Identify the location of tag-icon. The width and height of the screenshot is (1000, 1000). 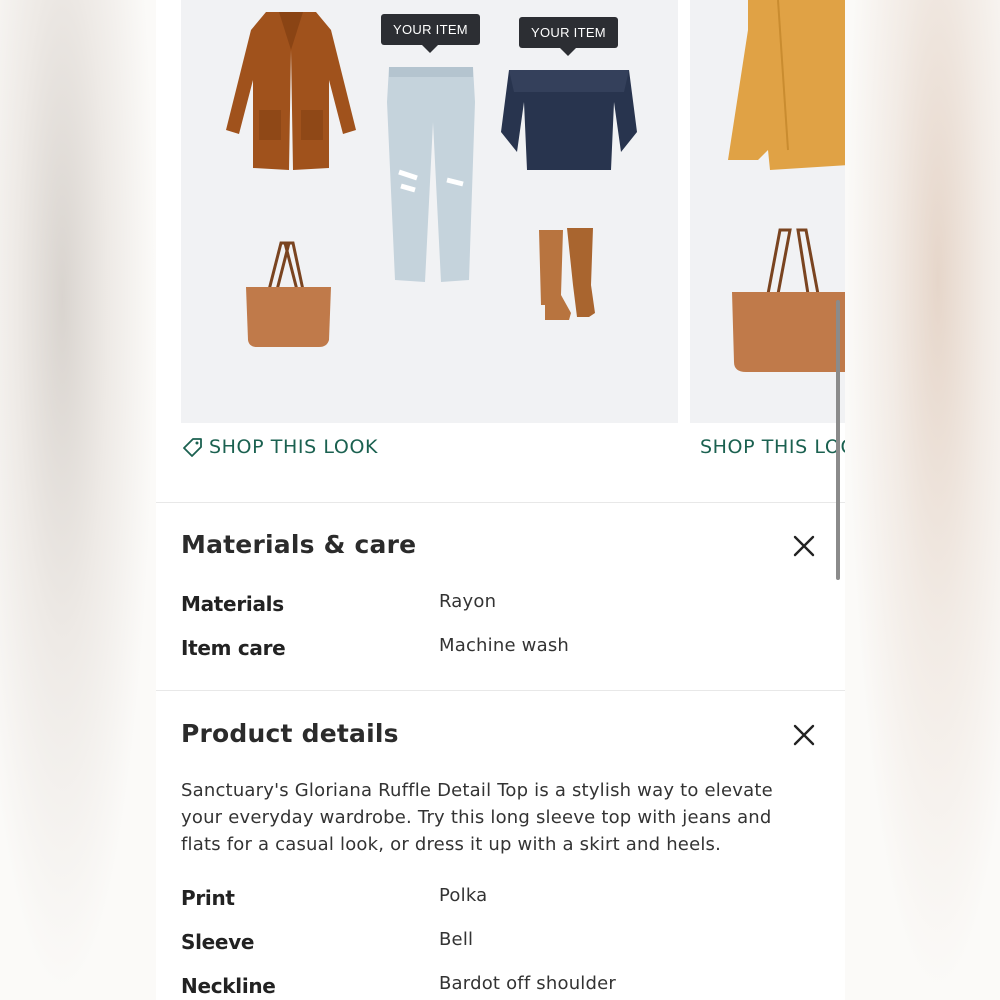
(192, 447).